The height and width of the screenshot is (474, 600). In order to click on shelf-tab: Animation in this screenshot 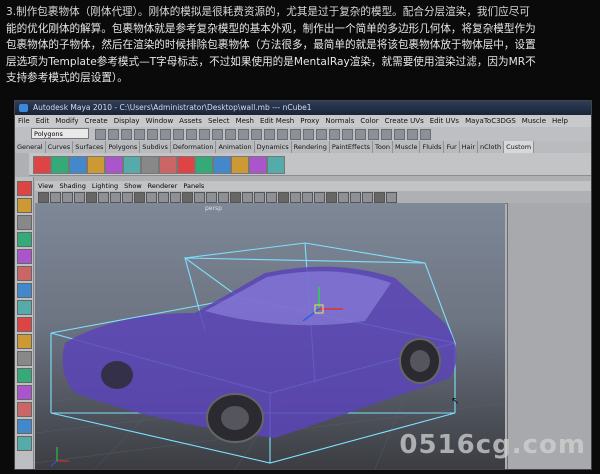, I will do `click(235, 147)`.